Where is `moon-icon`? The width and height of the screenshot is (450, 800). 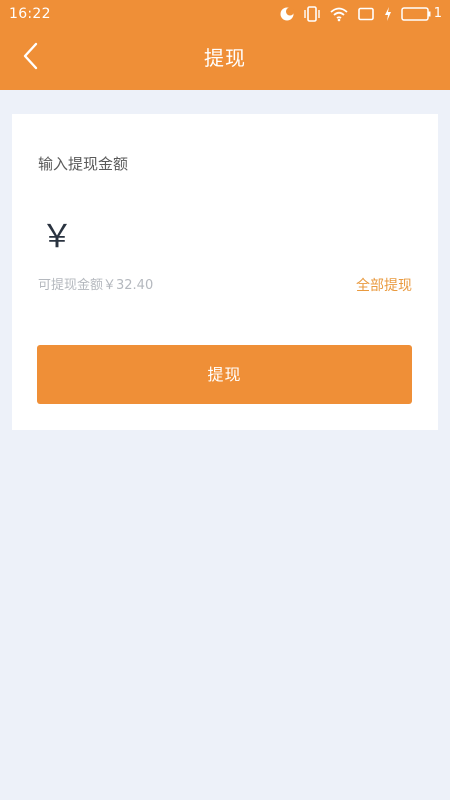
moon-icon is located at coordinates (287, 14).